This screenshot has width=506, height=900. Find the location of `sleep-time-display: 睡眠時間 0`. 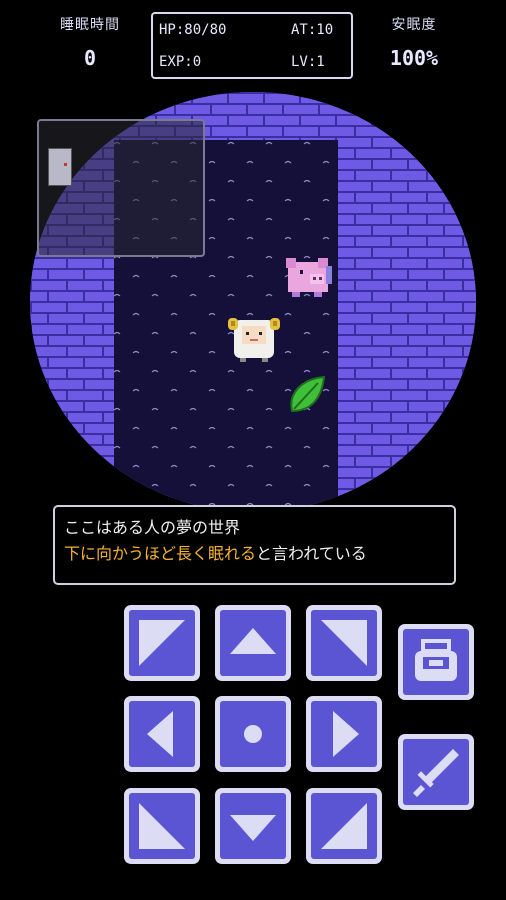

sleep-time-display: 睡眠時間 0 is located at coordinates (90, 42).